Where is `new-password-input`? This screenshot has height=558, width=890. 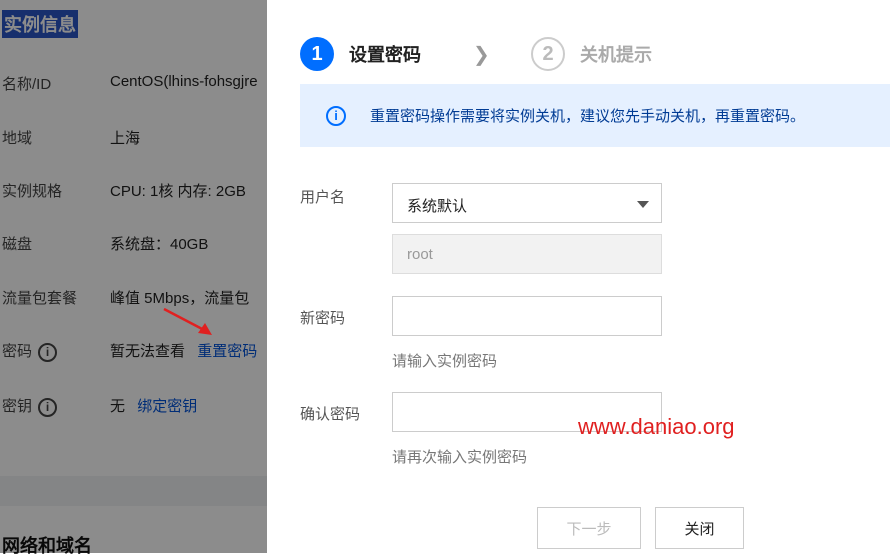
new-password-input is located at coordinates (527, 316).